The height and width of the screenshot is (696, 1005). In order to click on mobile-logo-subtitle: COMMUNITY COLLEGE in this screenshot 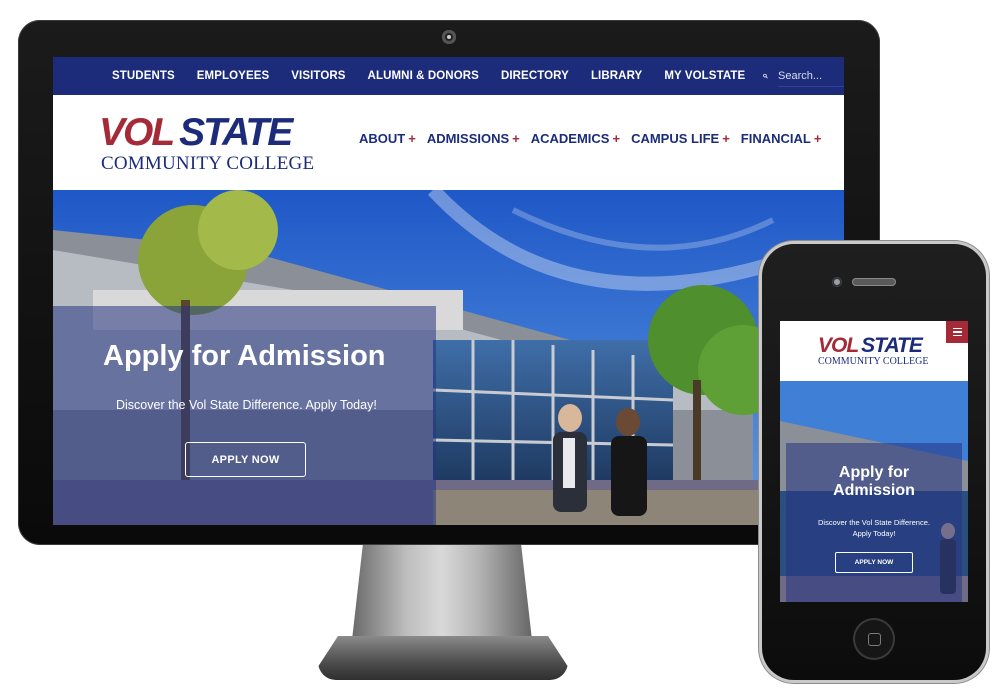, I will do `click(873, 361)`.